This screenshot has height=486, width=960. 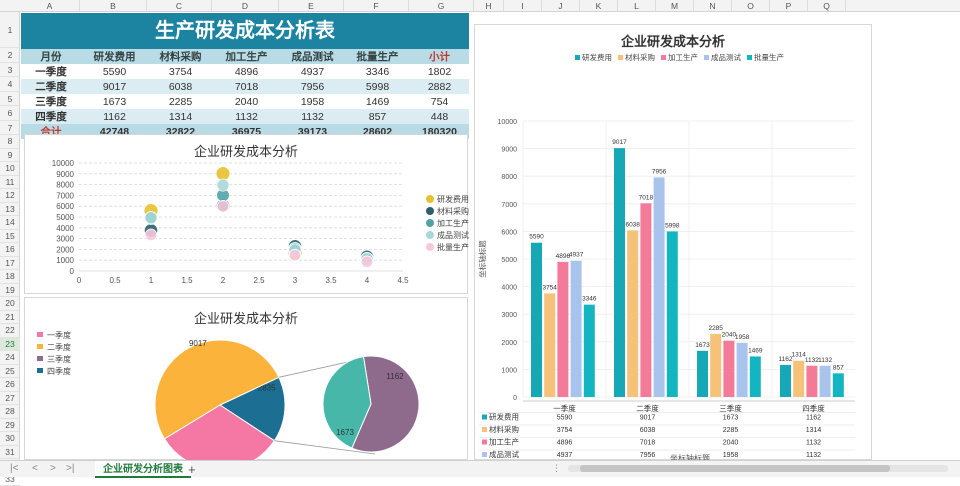 What do you see at coordinates (10, 70) in the screenshot?
I see `row-header-3: 3` at bounding box center [10, 70].